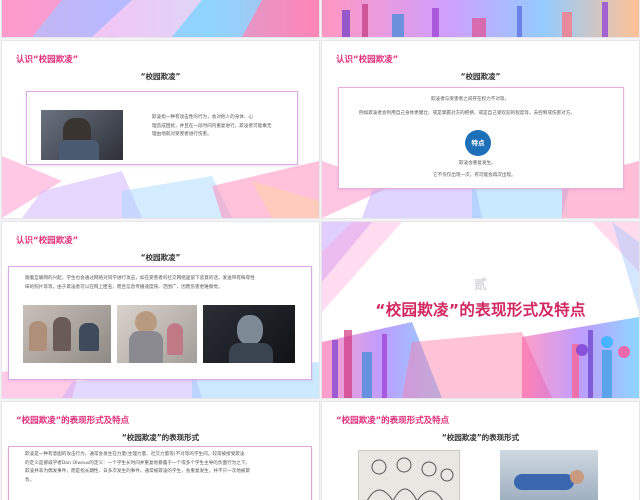 This screenshot has width=640, height=500. I want to click on crowd-sketch-photo, so click(409, 475).